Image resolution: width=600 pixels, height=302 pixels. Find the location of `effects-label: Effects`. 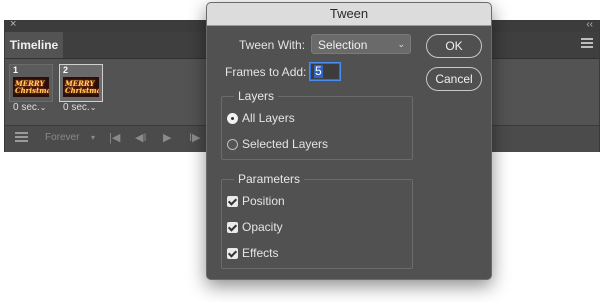

effects-label: Effects is located at coordinates (260, 253).